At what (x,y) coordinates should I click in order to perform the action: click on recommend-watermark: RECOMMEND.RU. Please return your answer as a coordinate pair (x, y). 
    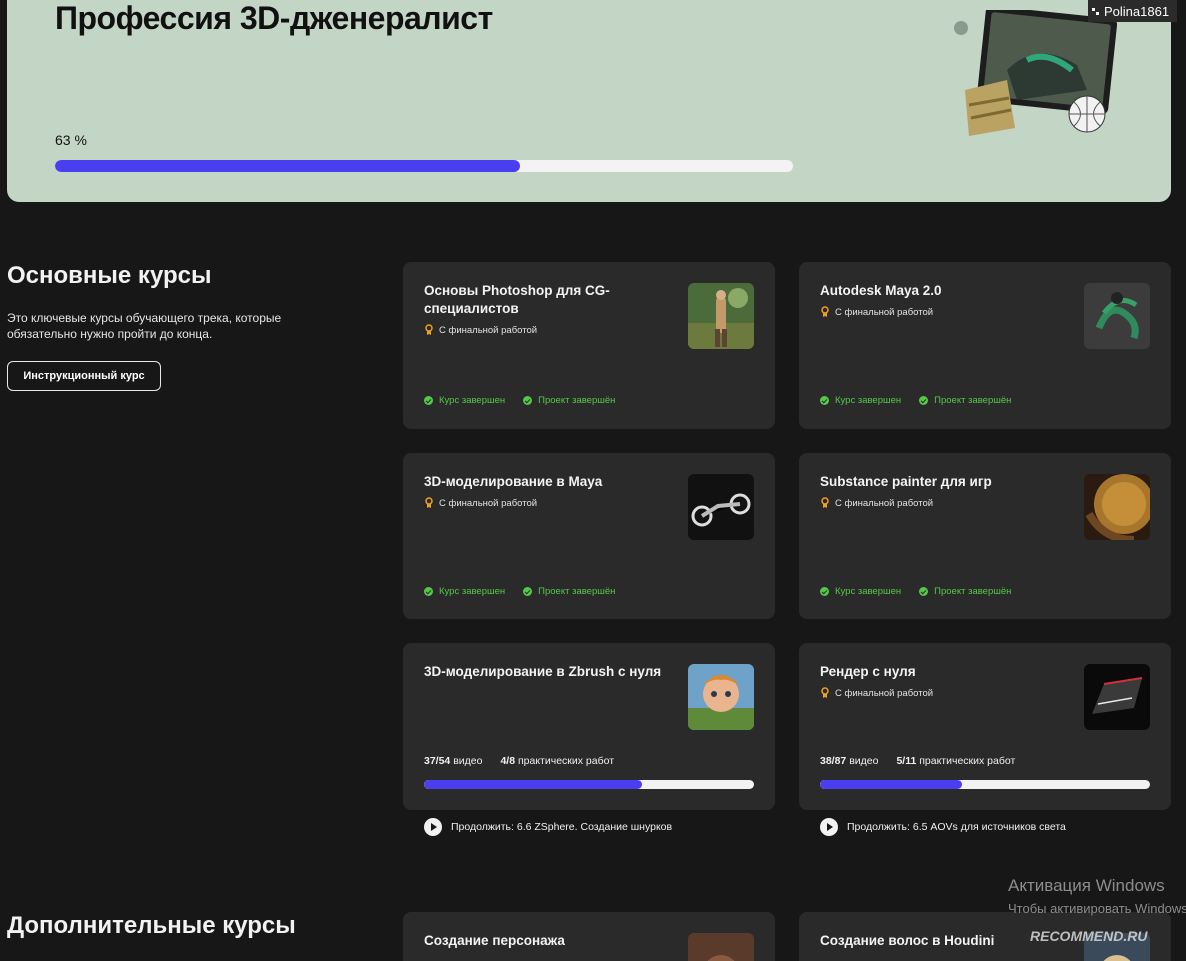
    Looking at the image, I should click on (1089, 936).